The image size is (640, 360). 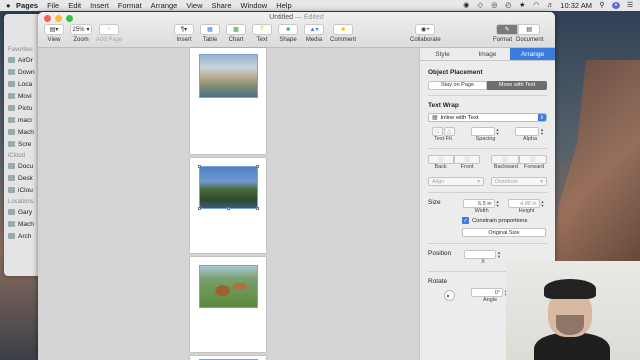 I want to click on menu-format: Format, so click(x=130, y=5).